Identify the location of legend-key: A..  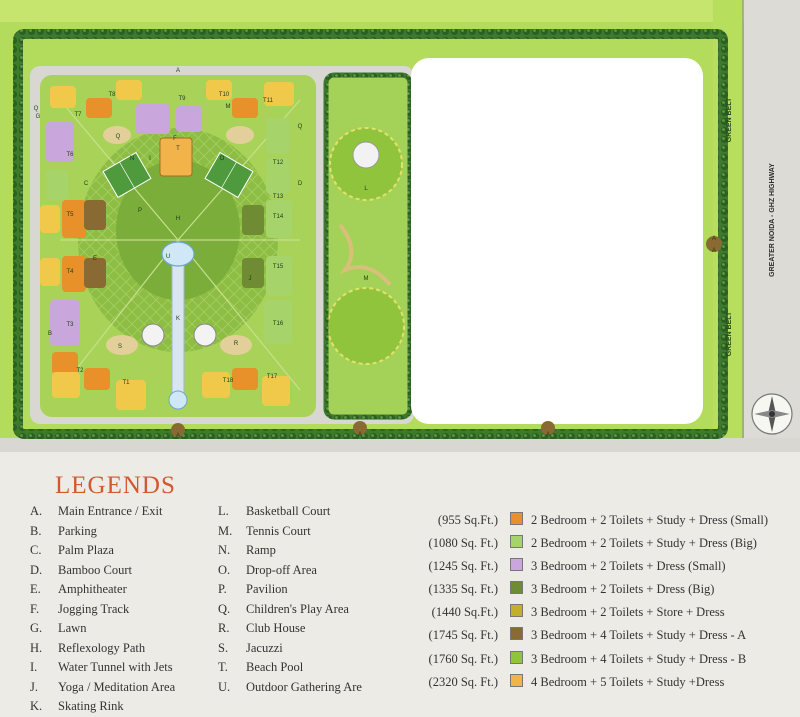
(36, 511).